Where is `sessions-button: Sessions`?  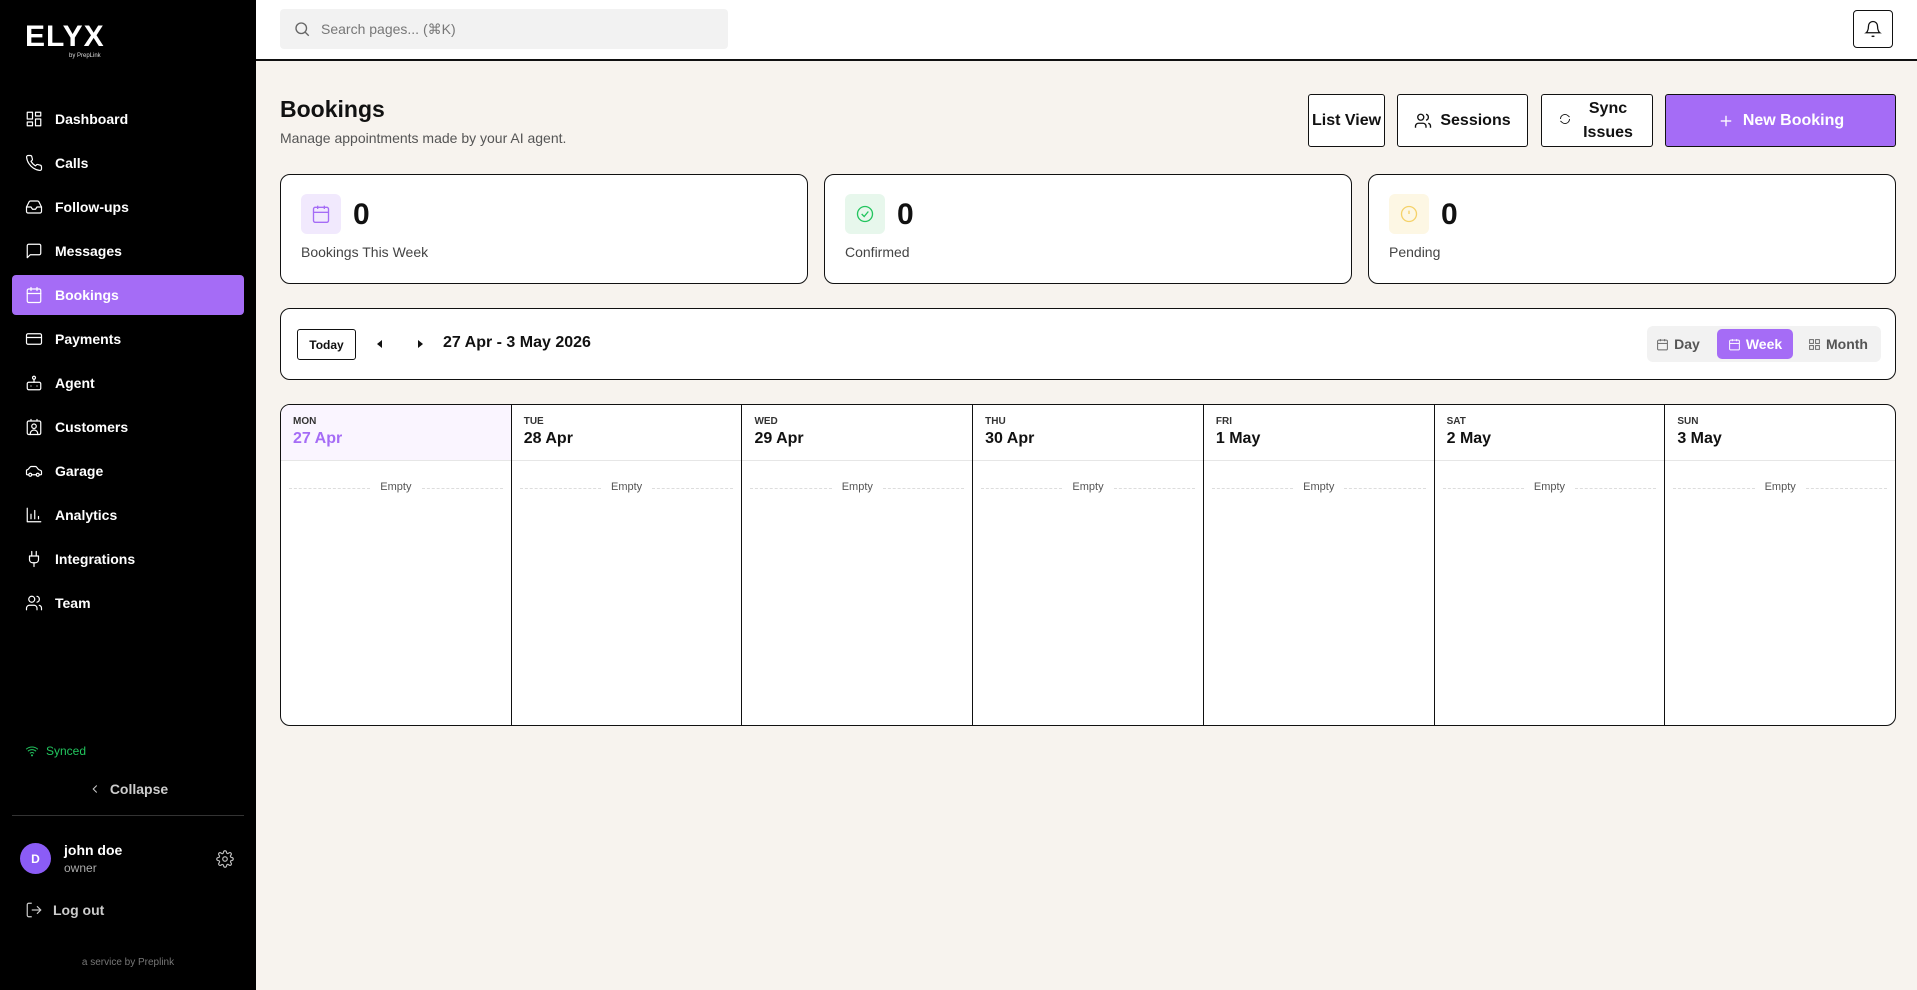
sessions-button: Sessions is located at coordinates (1462, 120).